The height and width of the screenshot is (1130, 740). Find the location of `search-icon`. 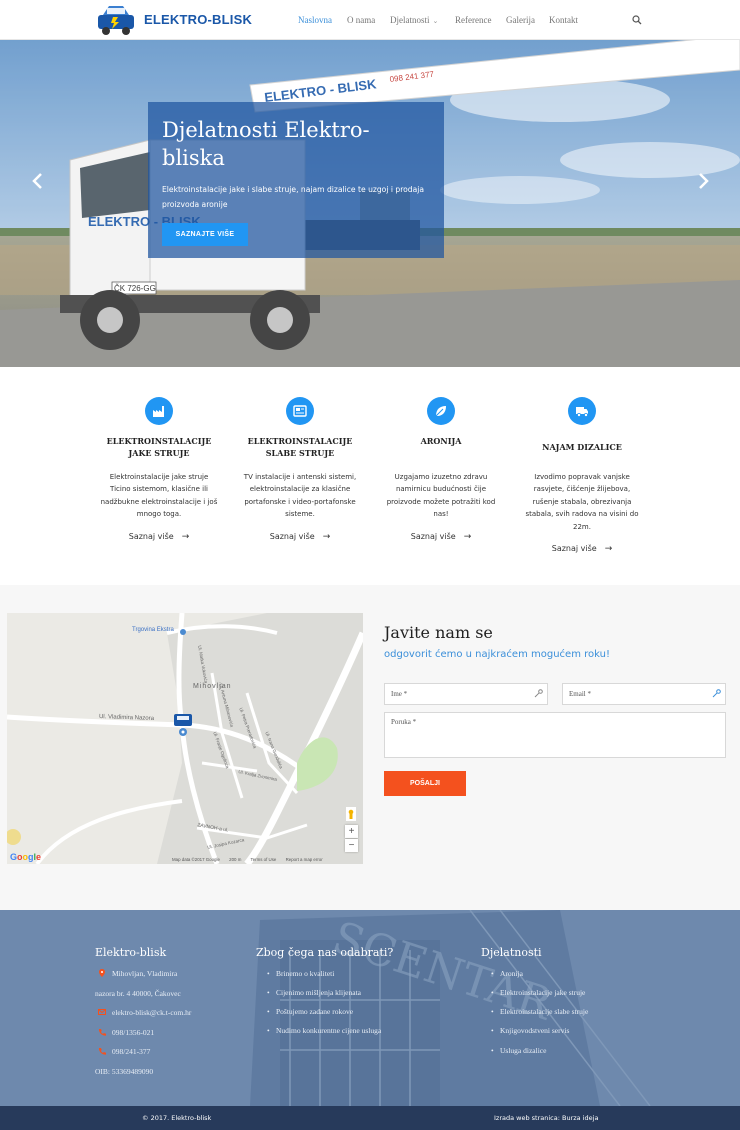

search-icon is located at coordinates (637, 20).